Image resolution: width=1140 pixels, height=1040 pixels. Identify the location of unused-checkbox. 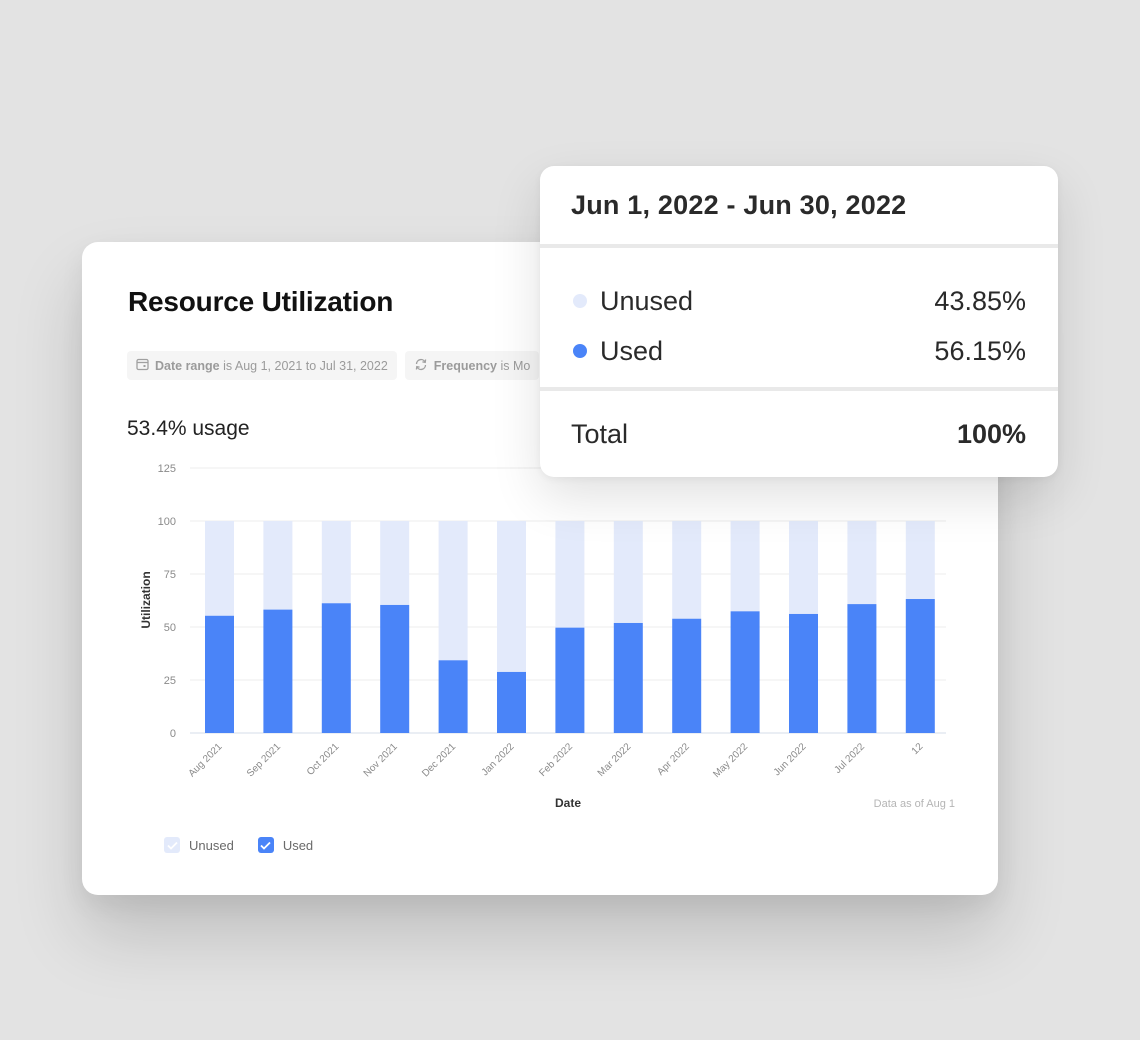
(172, 845).